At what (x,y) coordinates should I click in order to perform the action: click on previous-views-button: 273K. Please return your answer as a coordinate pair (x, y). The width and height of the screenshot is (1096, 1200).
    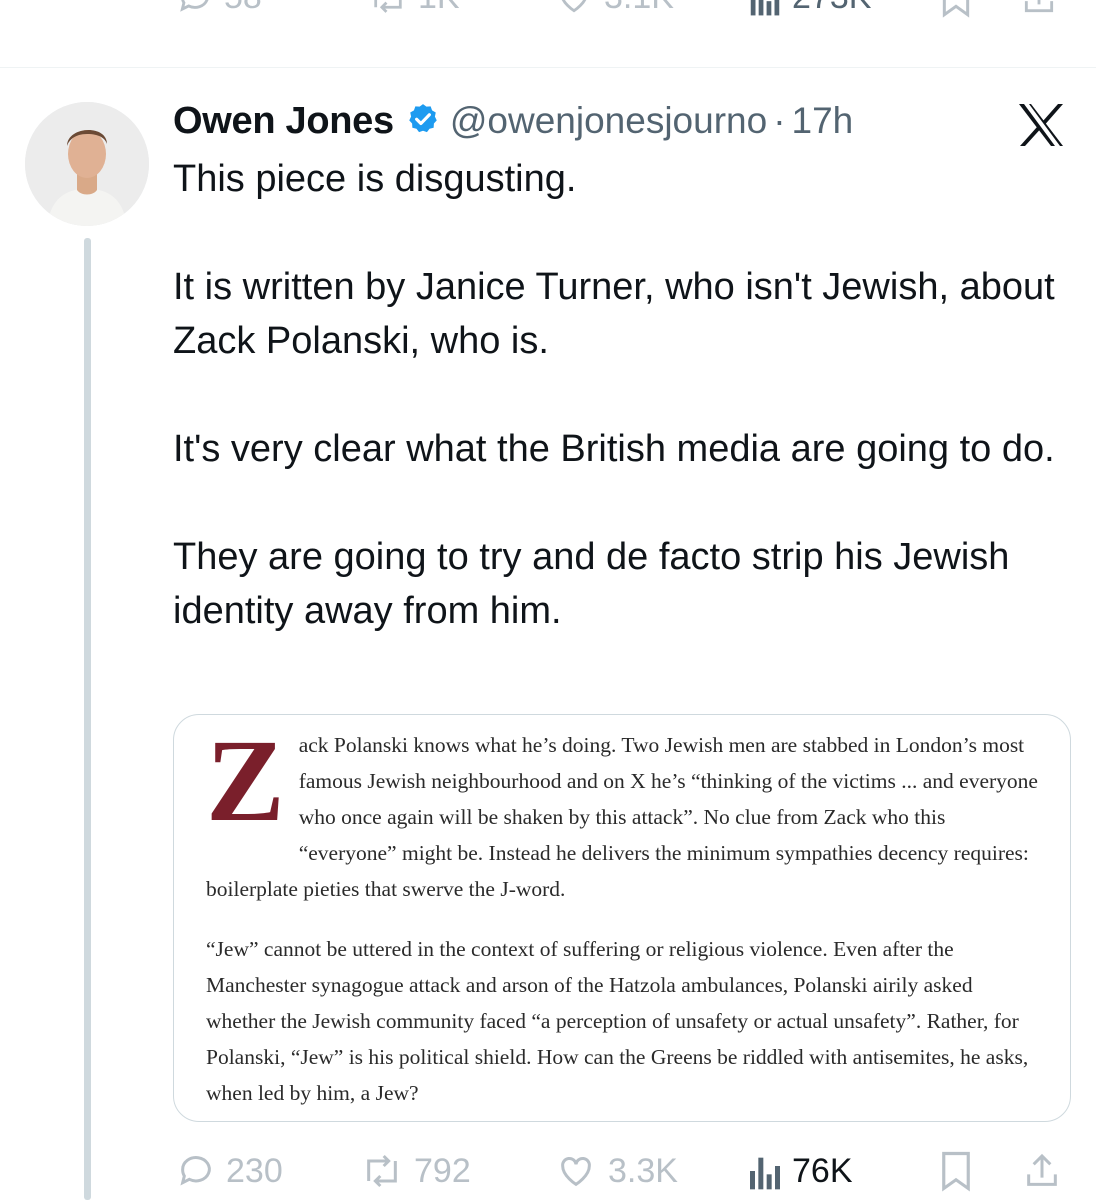
    Looking at the image, I should click on (809, 8).